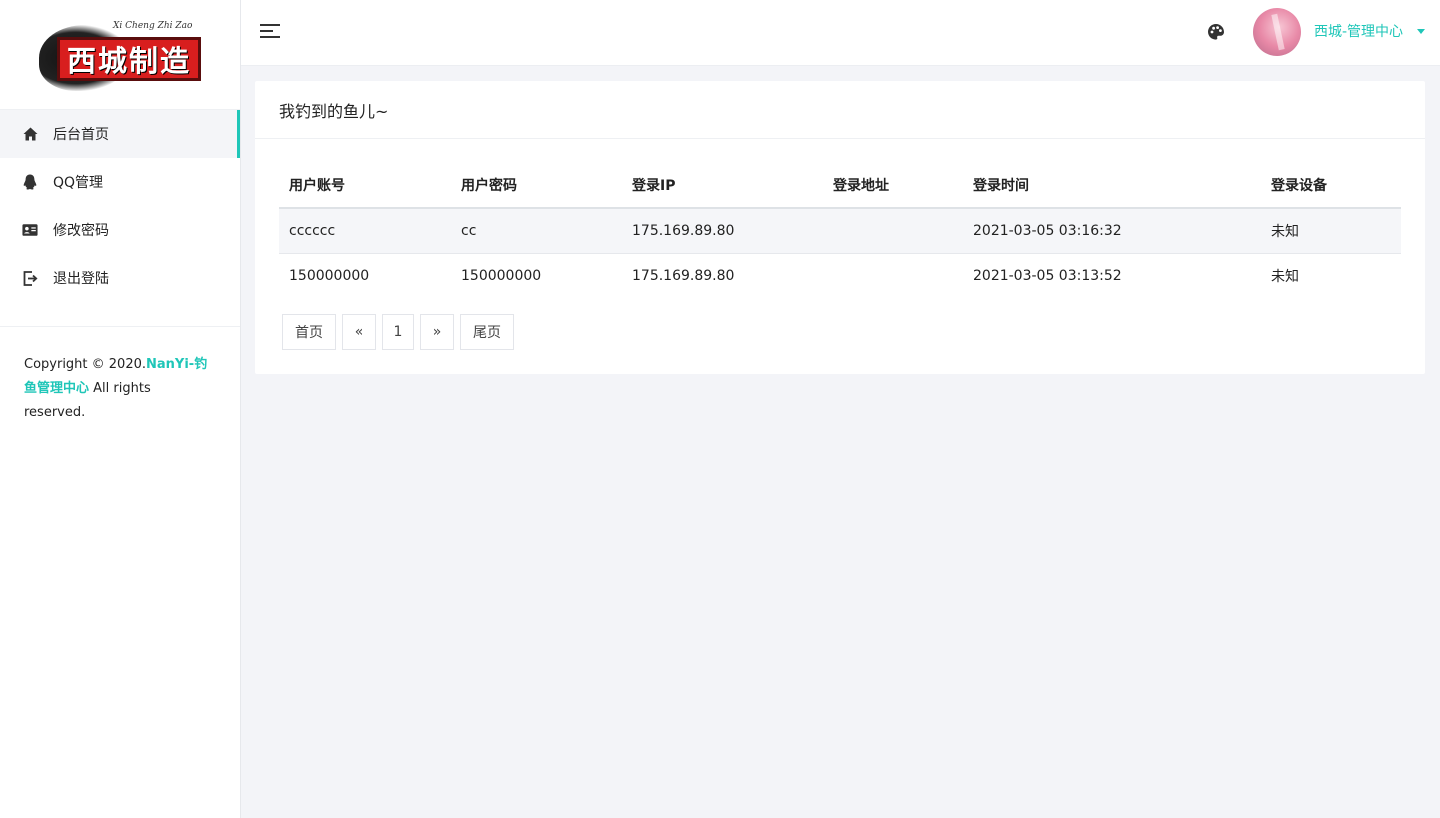 Image resolution: width=1440 pixels, height=818 pixels. I want to click on table-header-row: 用户账号 用户密码 登录IP 登录地址 登录时间 登录设备, so click(840, 186).